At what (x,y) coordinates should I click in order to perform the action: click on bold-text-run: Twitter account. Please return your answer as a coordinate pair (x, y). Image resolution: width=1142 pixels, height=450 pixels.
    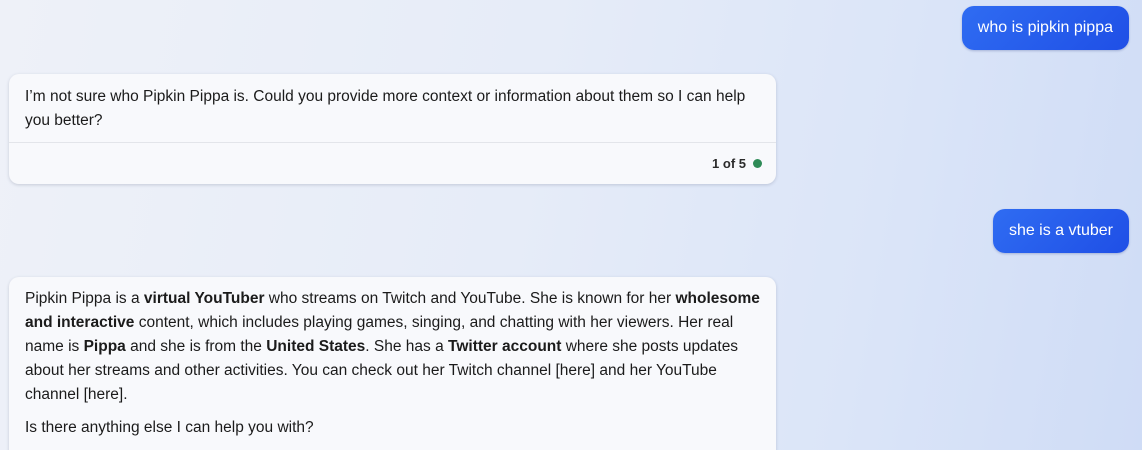
    Looking at the image, I should click on (505, 346).